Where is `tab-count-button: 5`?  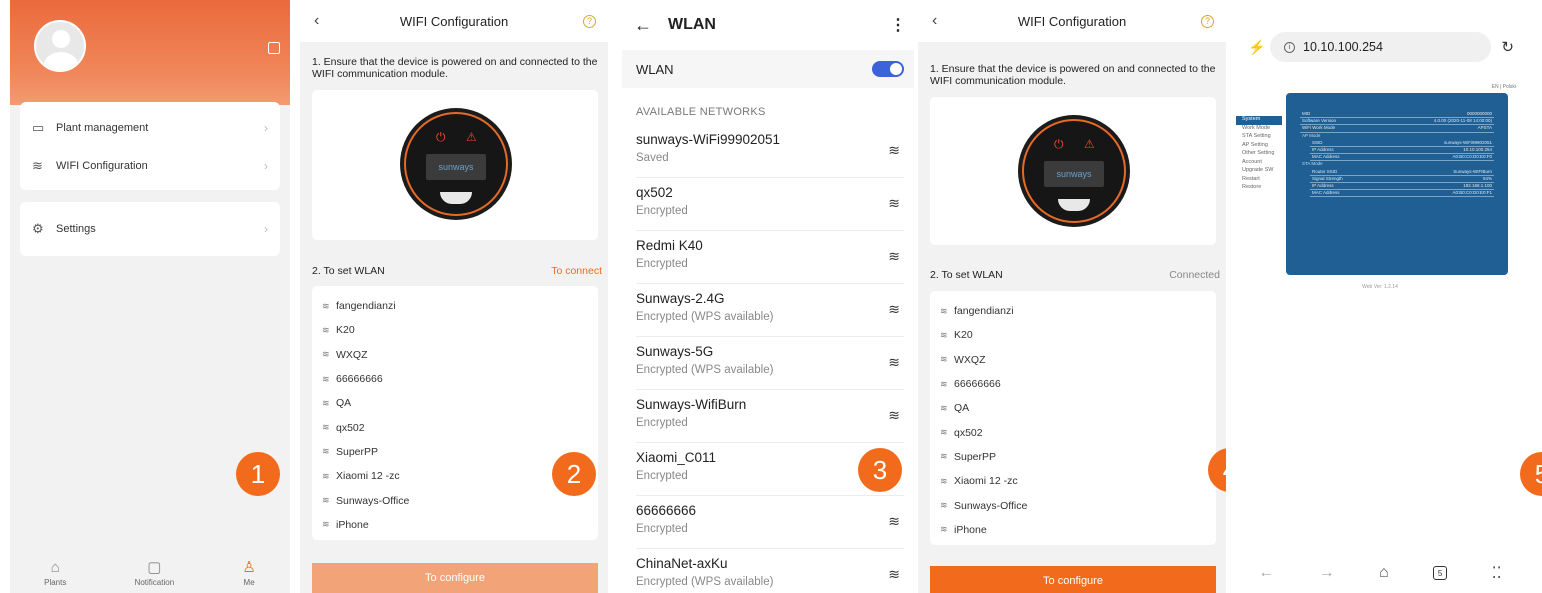
tab-count-button: 5 is located at coordinates (1440, 573).